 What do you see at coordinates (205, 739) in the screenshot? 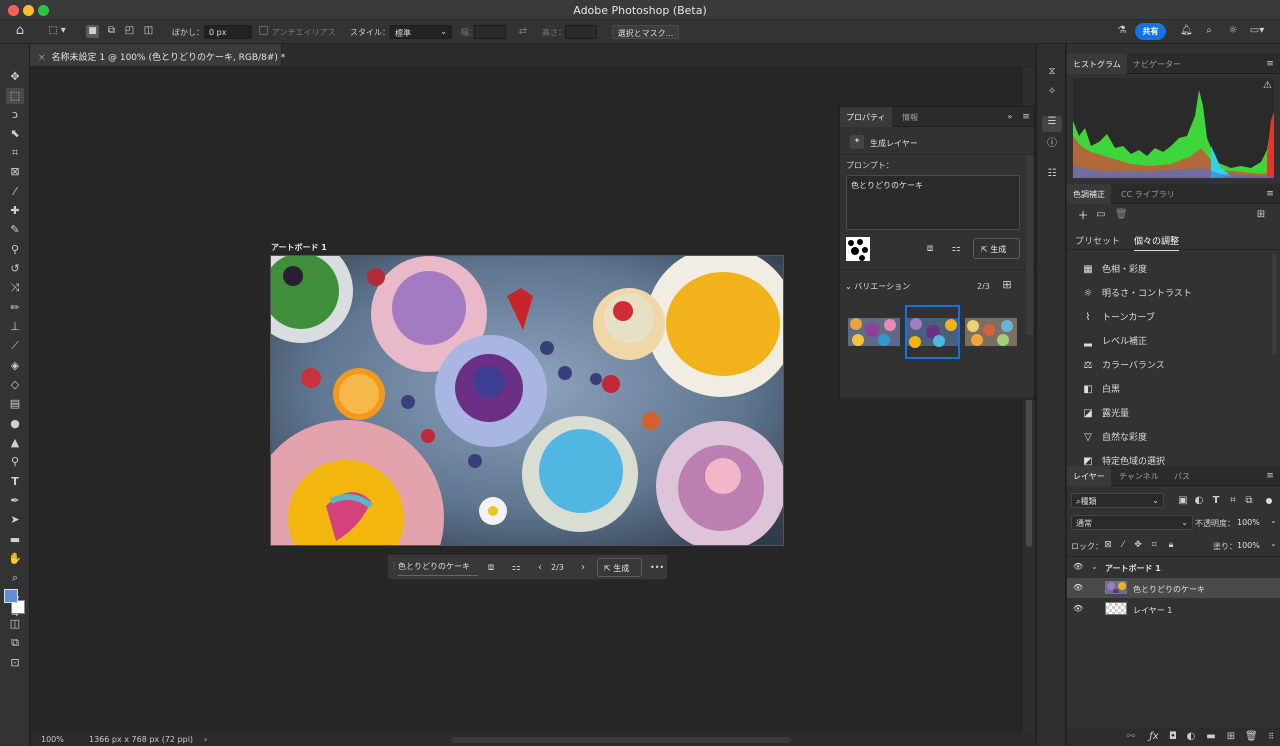
I see `status-menu-chevron-icon: ›` at bounding box center [205, 739].